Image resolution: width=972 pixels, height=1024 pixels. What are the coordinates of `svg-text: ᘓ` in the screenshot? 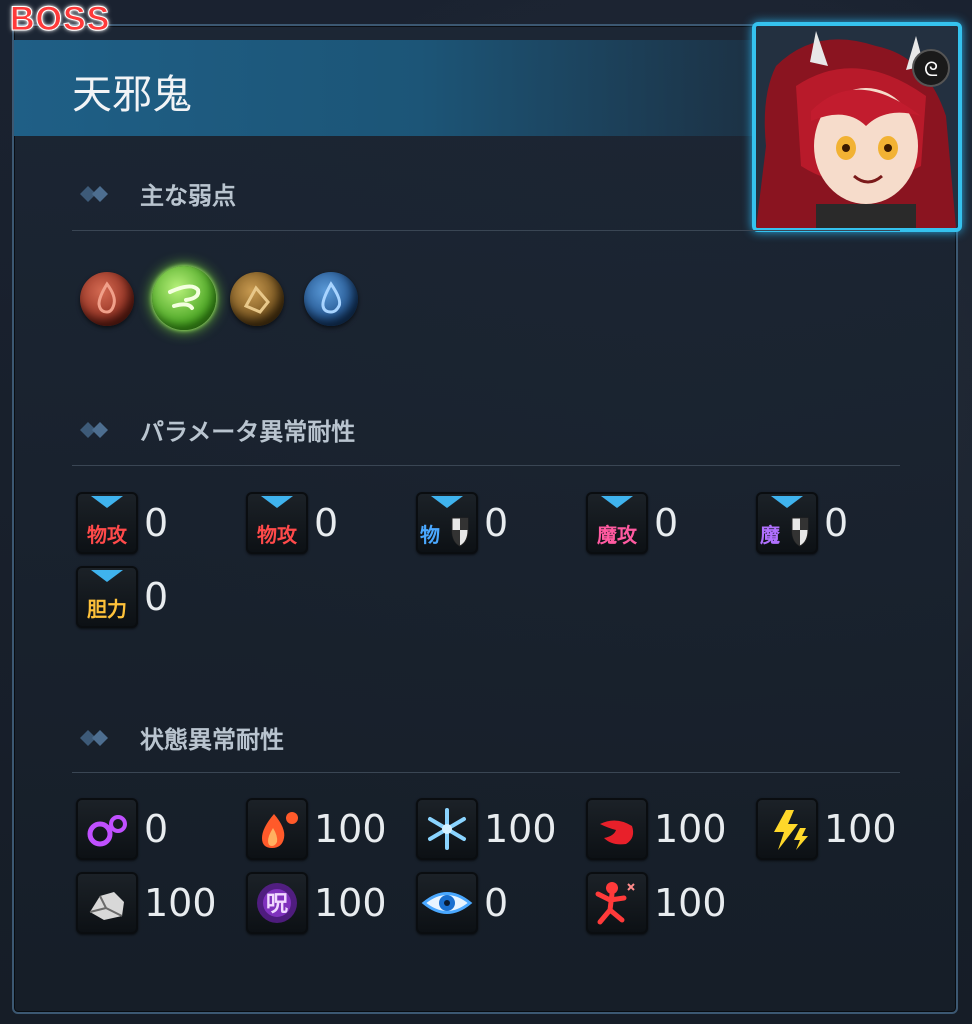 It's located at (931, 69).